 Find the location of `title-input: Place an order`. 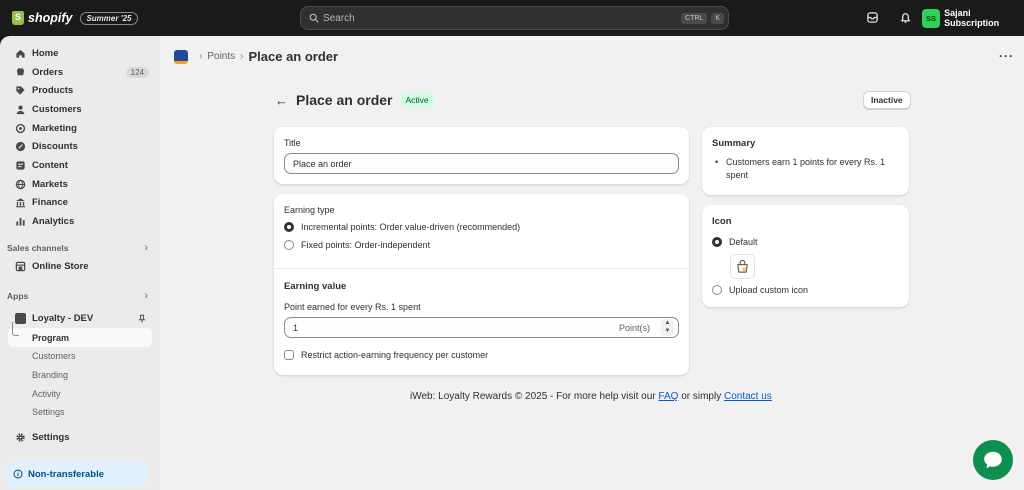

title-input: Place an order is located at coordinates (481, 163).